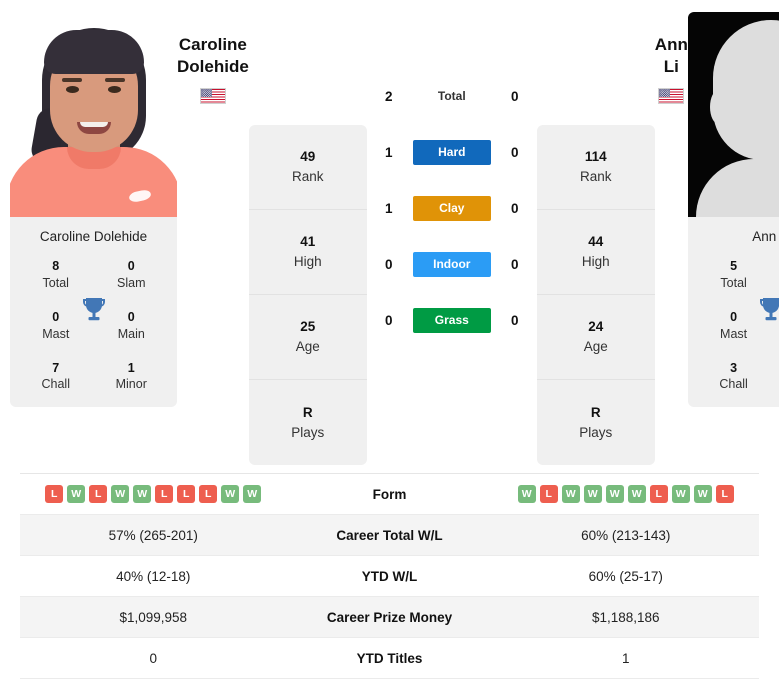 Image resolution: width=779 pixels, height=699 pixels. What do you see at coordinates (389, 658) in the screenshot?
I see `row-label: YTD Titles` at bounding box center [389, 658].